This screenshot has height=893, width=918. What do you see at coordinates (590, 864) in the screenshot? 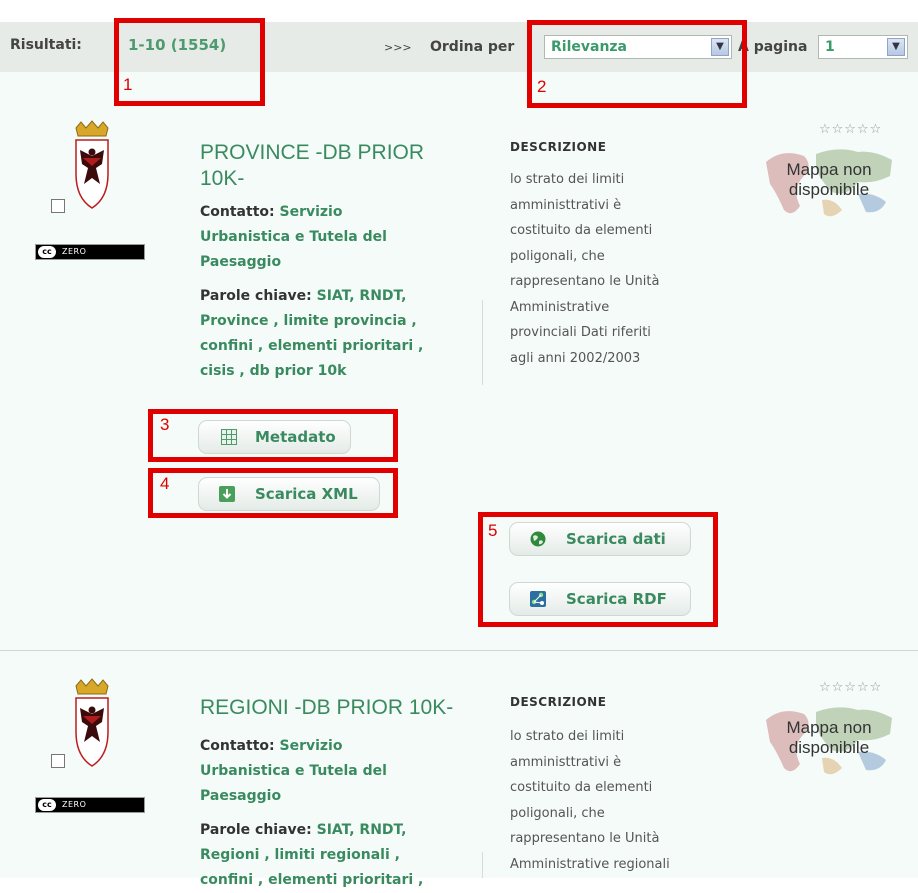
I see `description-line: Amministrative regionali` at bounding box center [590, 864].